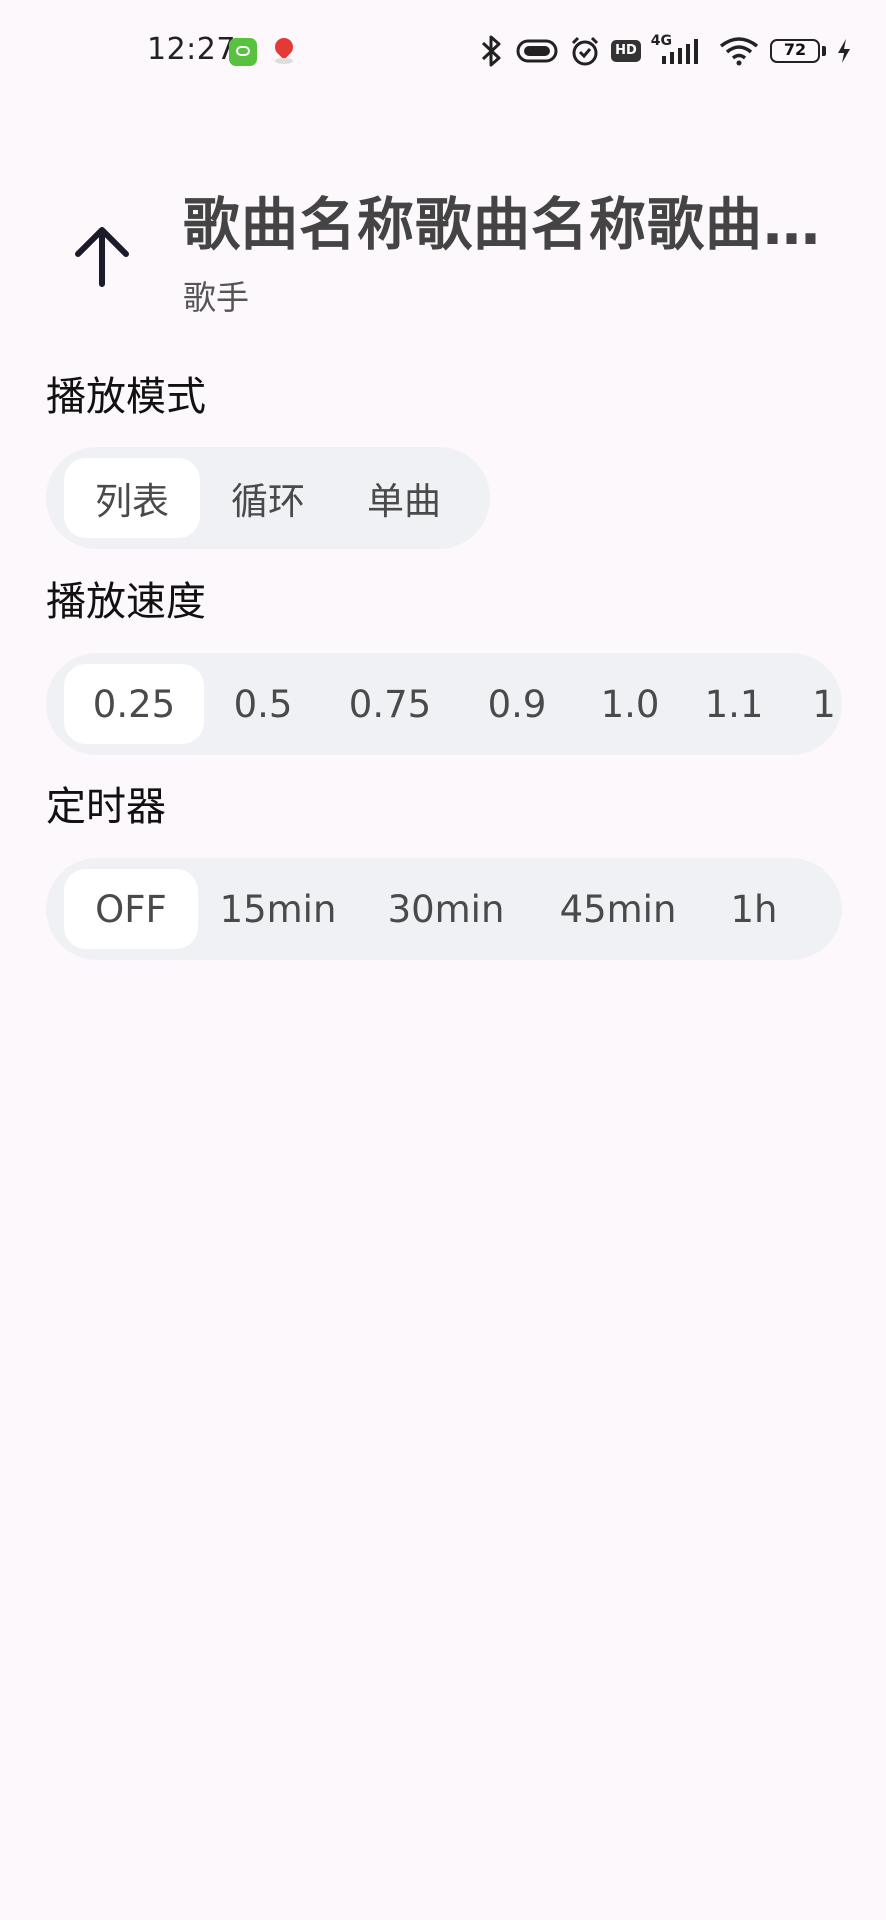  I want to click on timer-option-45min: 45min, so click(618, 909).